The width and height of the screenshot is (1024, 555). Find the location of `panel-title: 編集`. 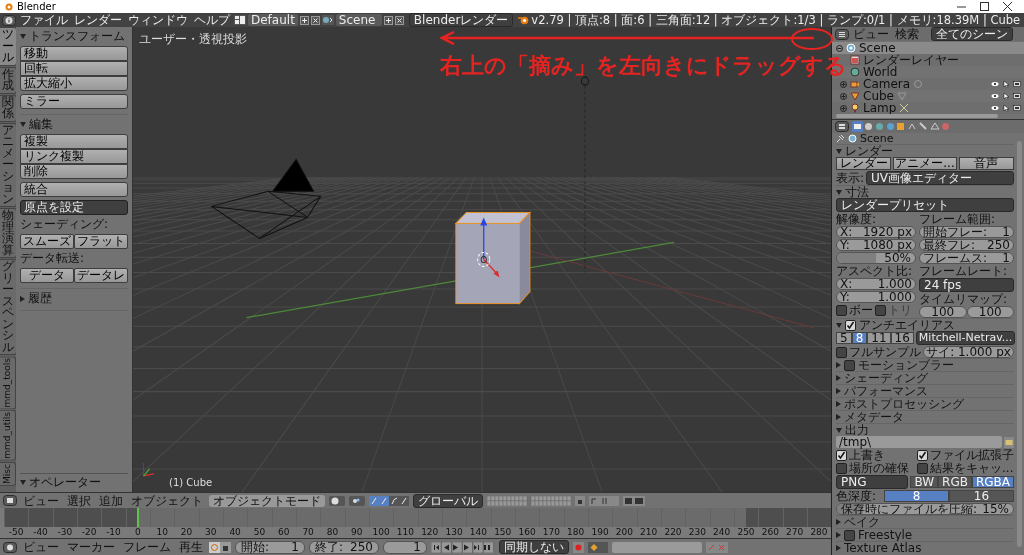

panel-title: 編集 is located at coordinates (41, 124).